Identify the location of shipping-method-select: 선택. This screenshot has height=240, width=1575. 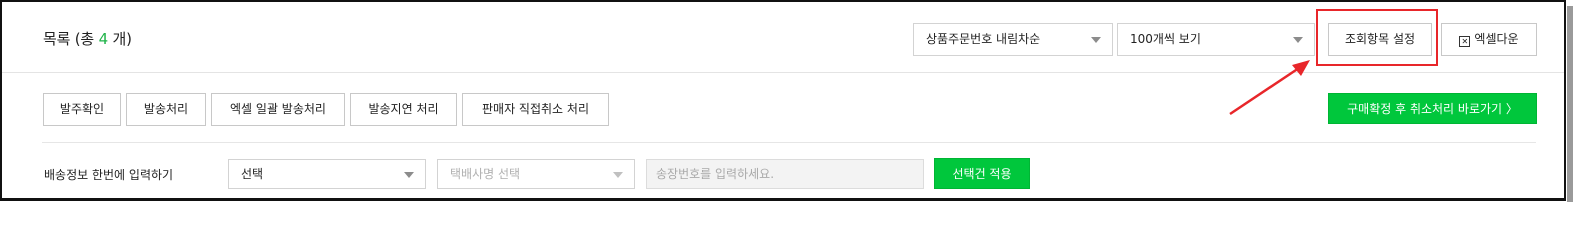
(327, 174).